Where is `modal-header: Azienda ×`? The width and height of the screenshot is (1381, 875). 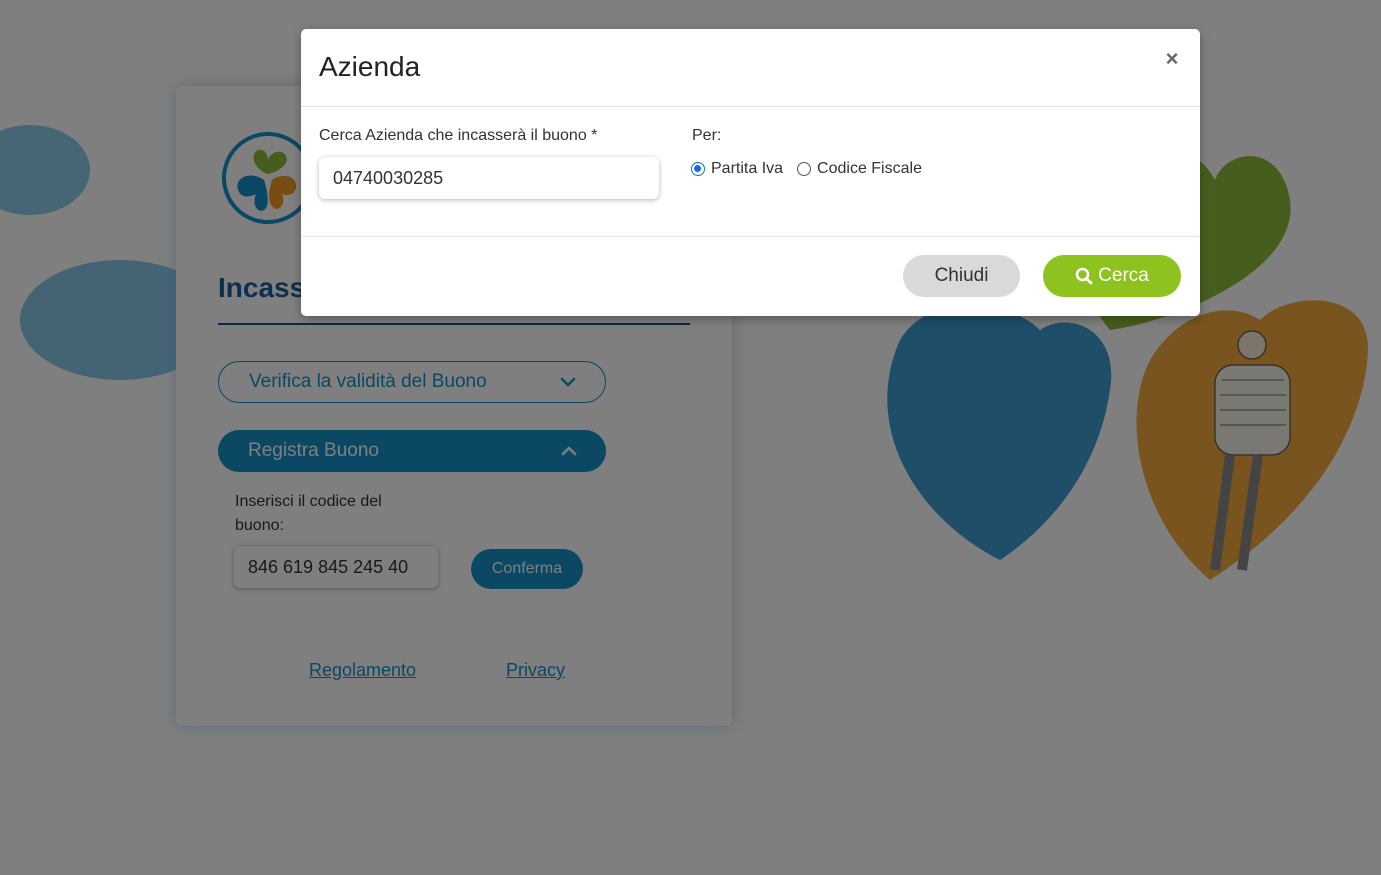 modal-header: Azienda × is located at coordinates (750, 68).